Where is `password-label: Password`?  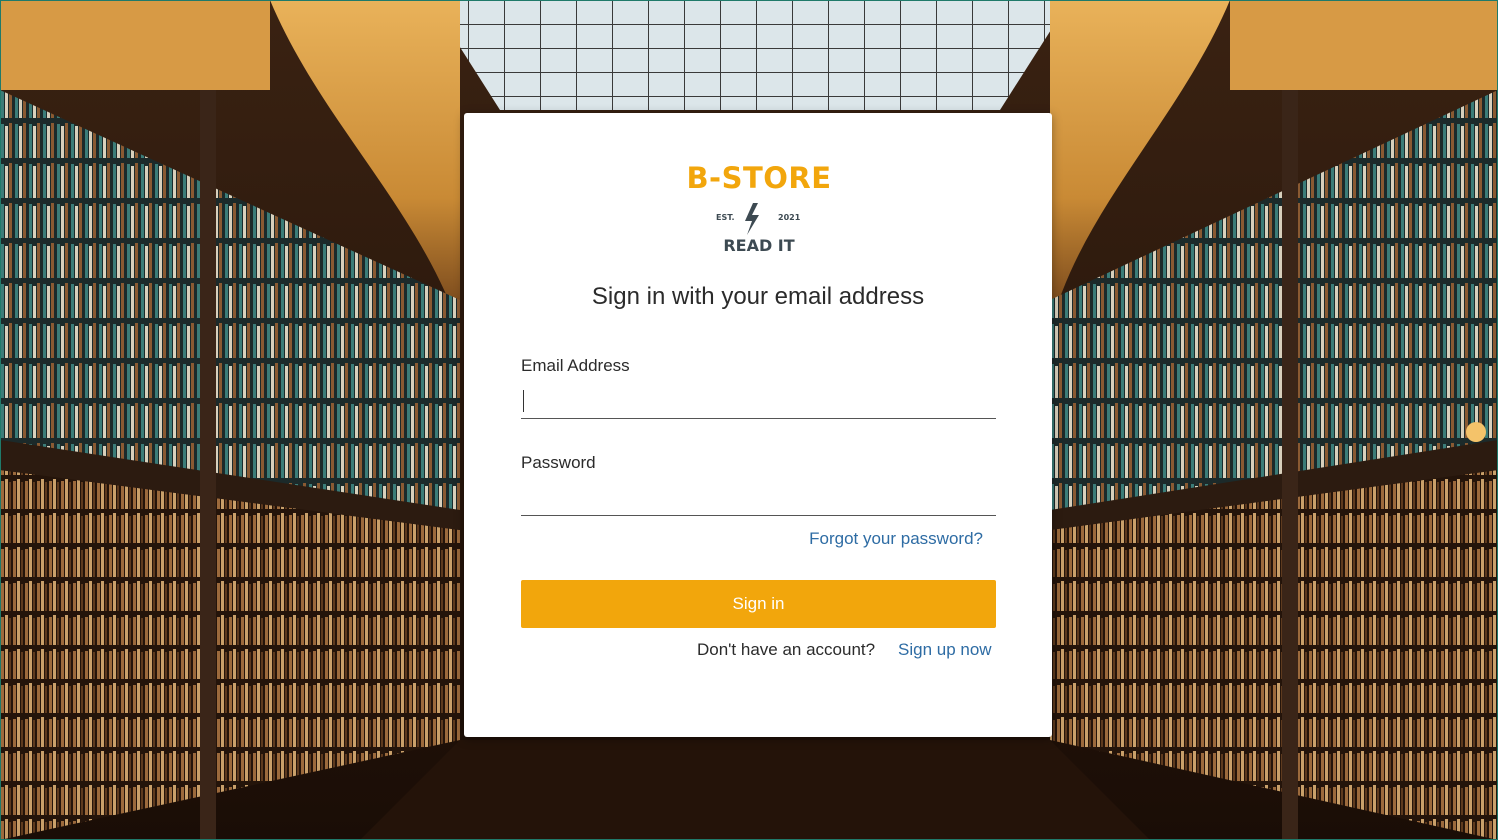 password-label: Password is located at coordinates (558, 462).